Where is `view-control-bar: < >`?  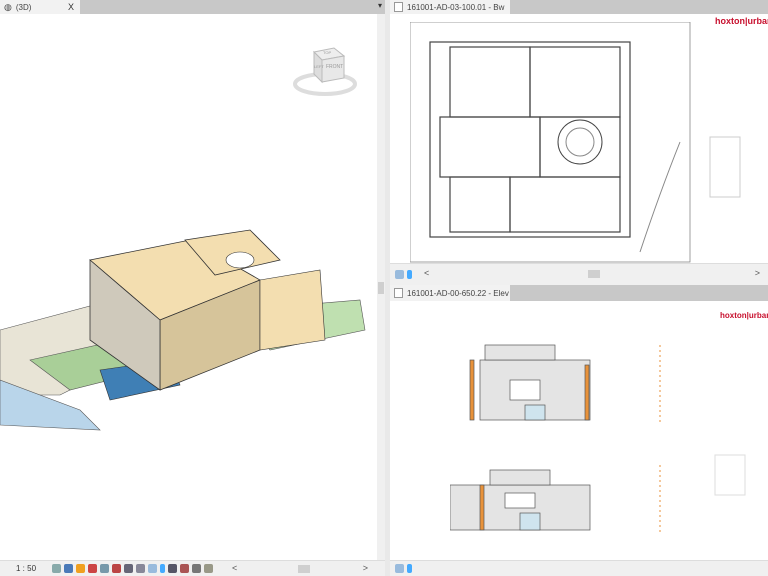 view-control-bar: < > is located at coordinates (579, 274).